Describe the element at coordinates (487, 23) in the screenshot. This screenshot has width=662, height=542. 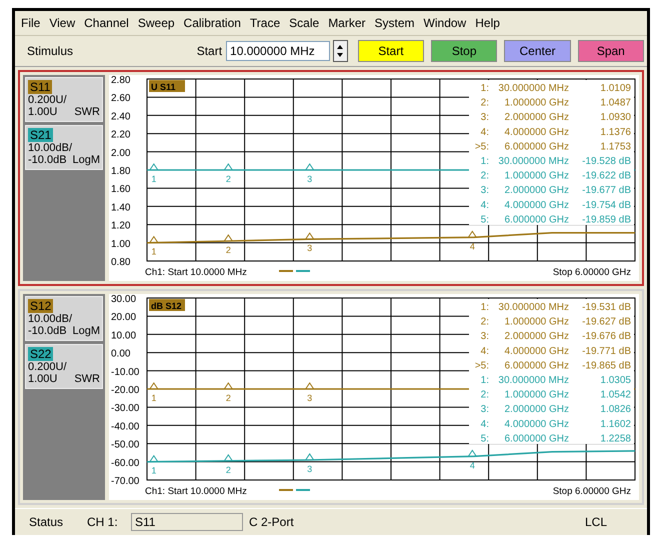
I see `menu-item: Help` at that location.